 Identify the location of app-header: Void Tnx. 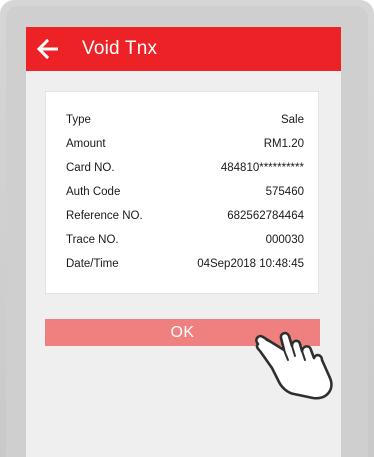
(183, 49).